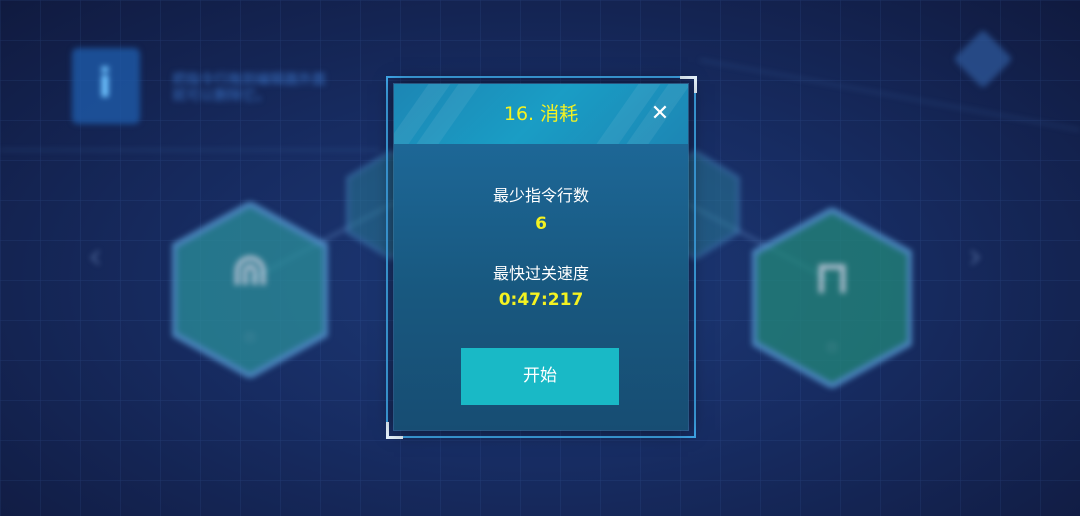  What do you see at coordinates (832, 277) in the screenshot?
I see `level-icon-right: ⊓` at bounding box center [832, 277].